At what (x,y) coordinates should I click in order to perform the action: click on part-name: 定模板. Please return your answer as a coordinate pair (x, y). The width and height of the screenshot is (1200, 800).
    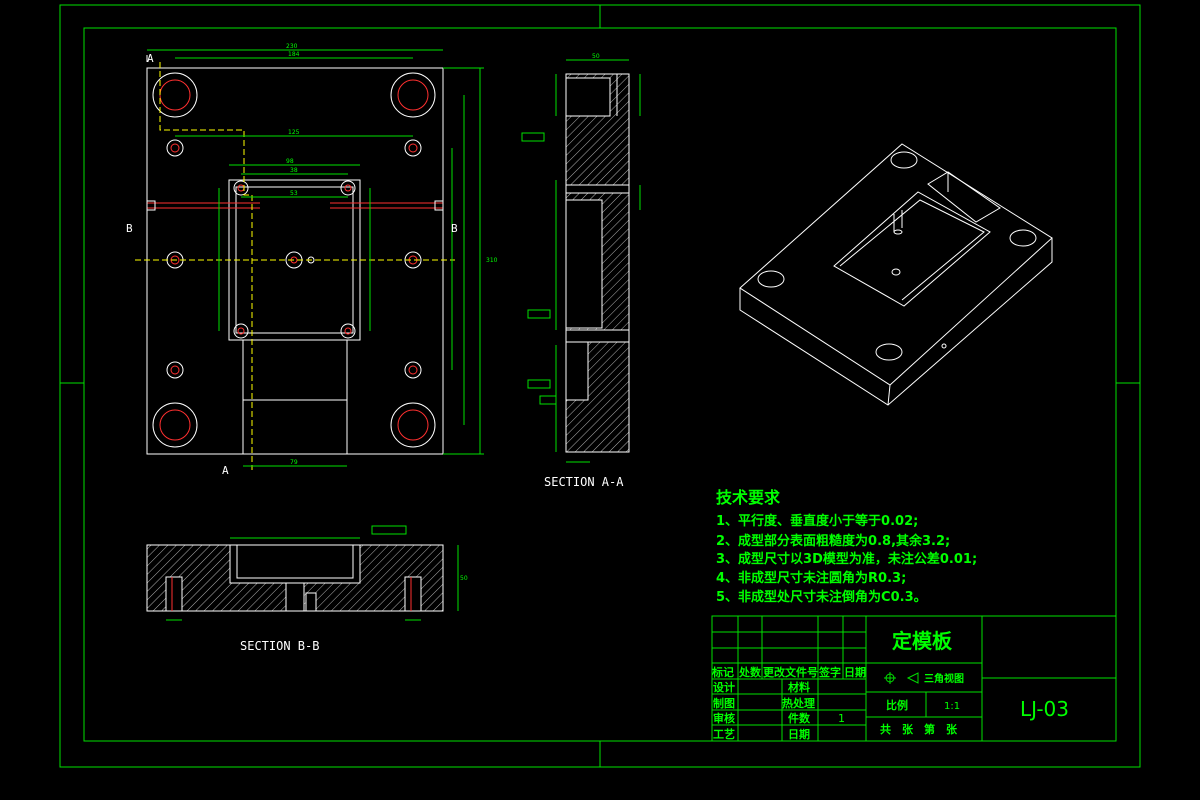
    Looking at the image, I should click on (922, 641).